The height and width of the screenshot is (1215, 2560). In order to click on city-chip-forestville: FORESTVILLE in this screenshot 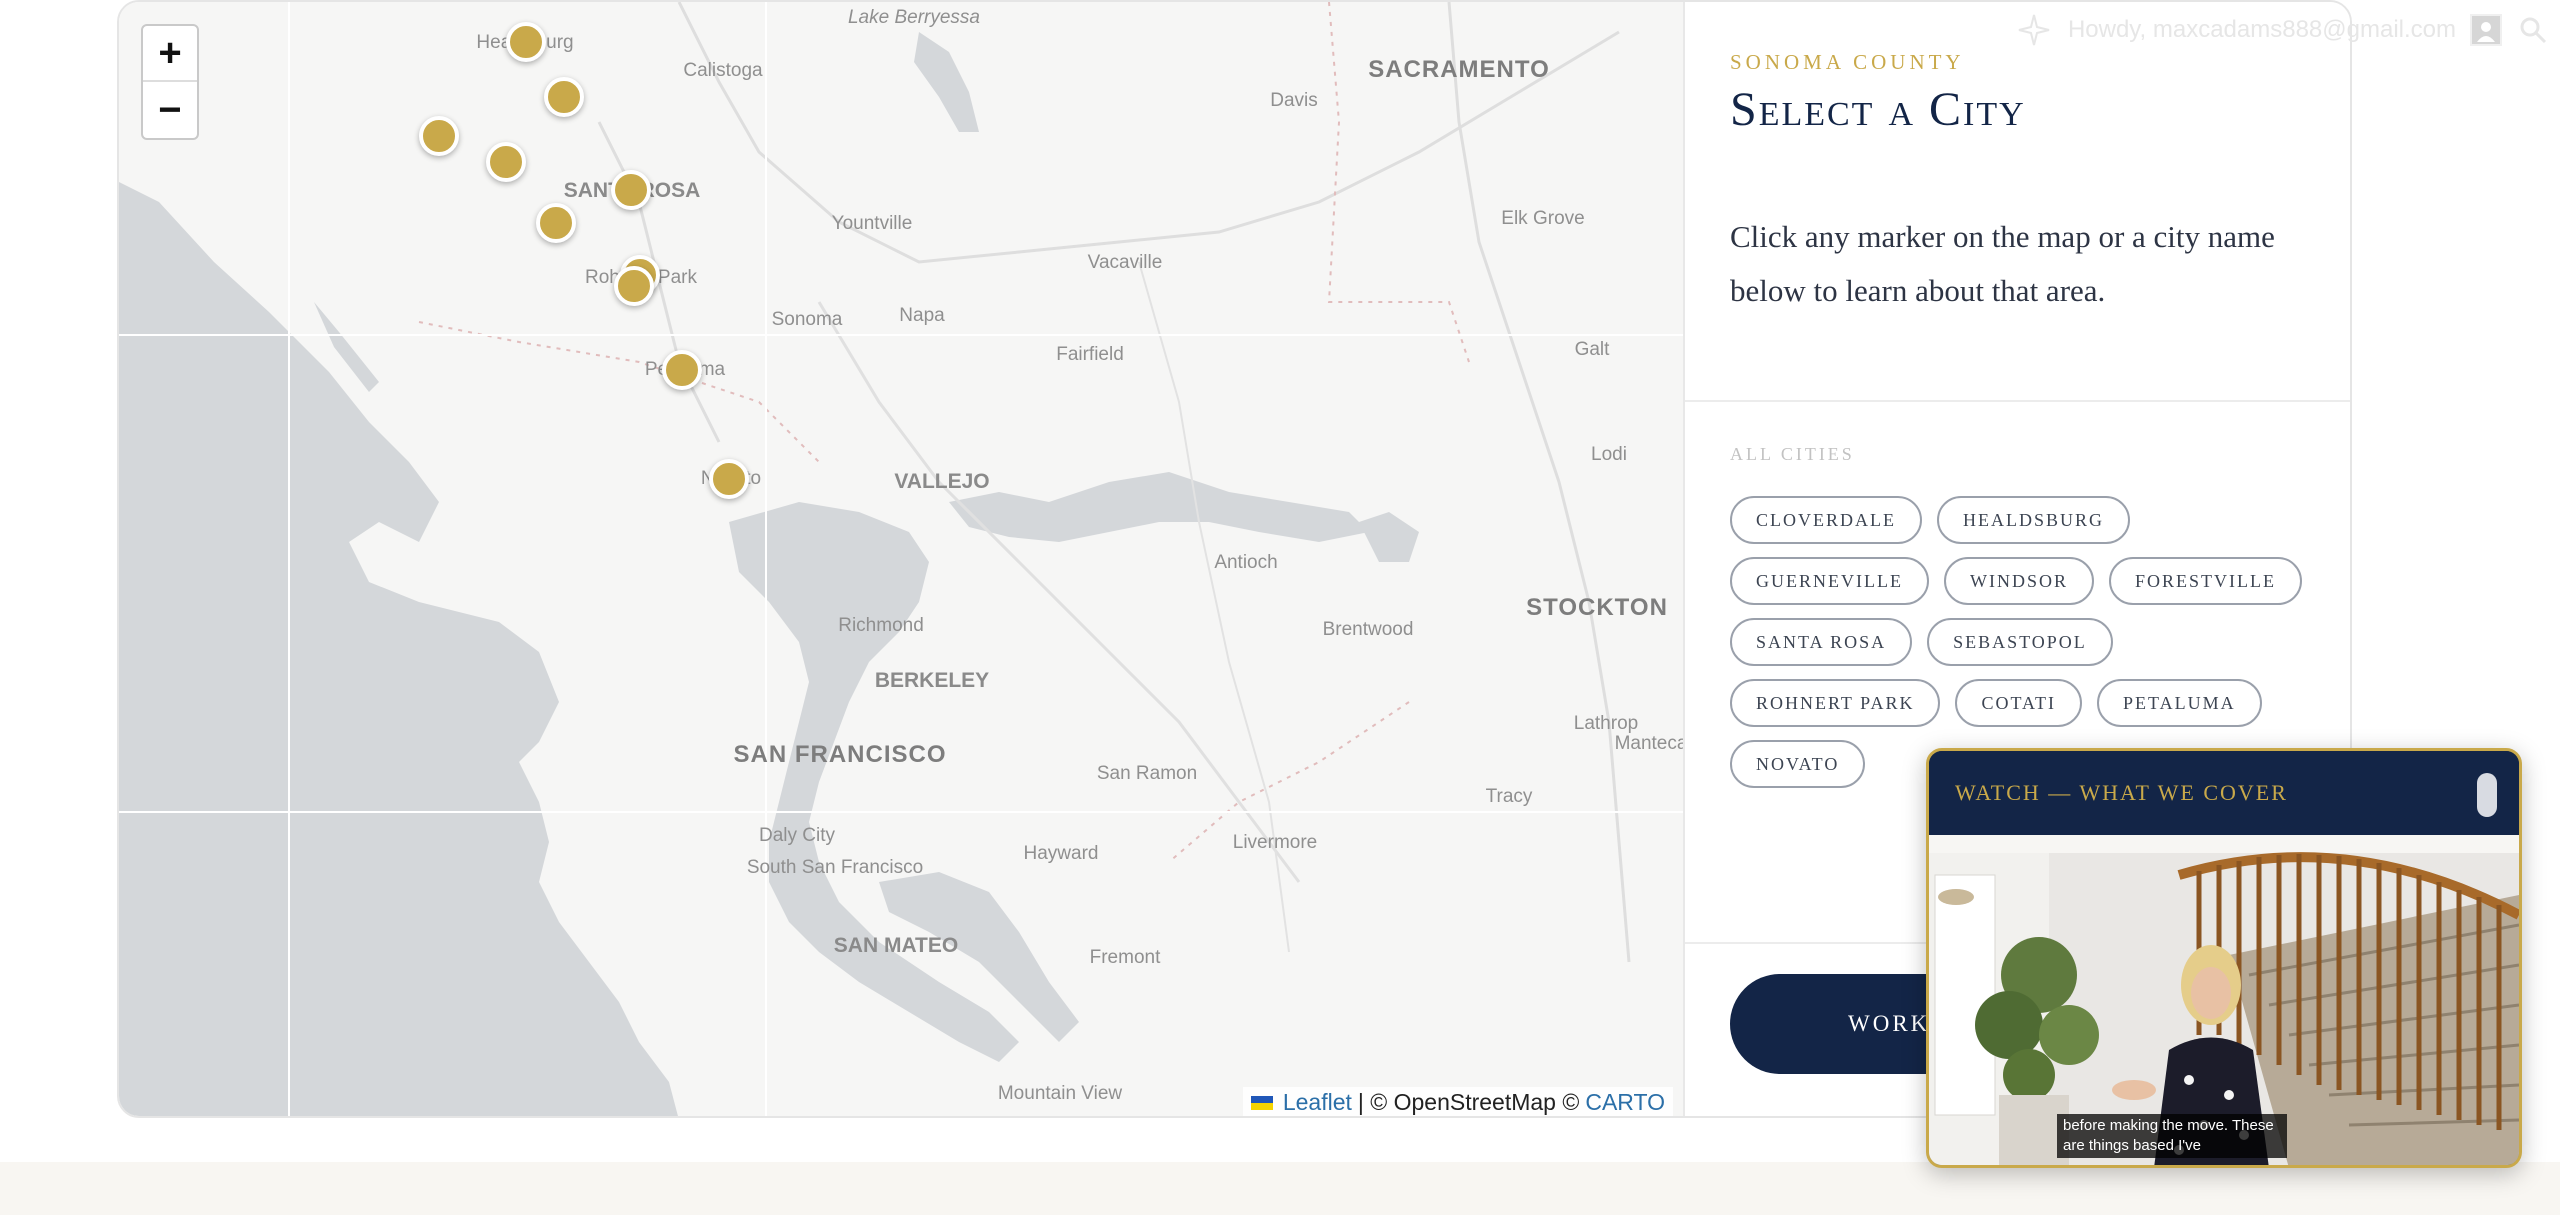, I will do `click(2205, 581)`.